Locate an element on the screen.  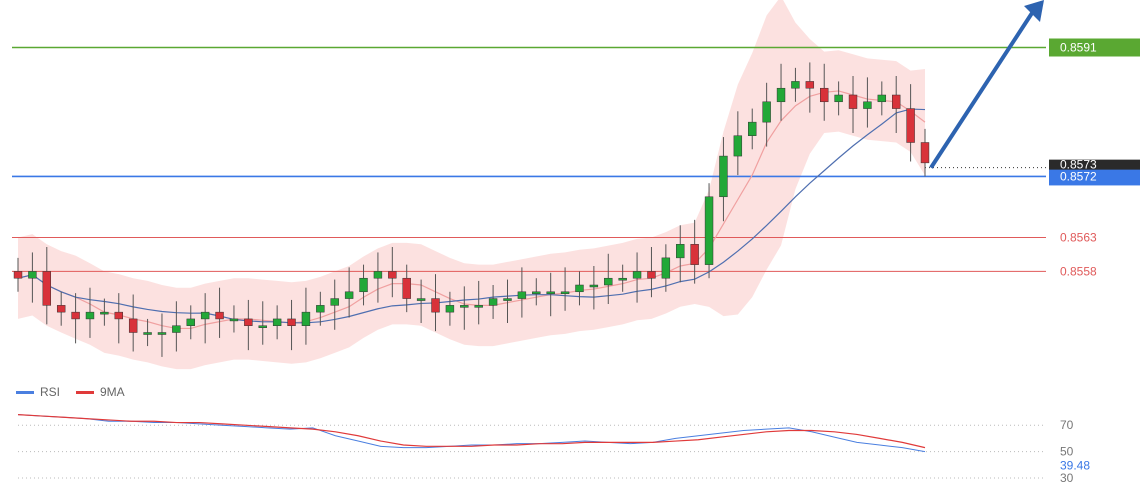
price-labels: 0.85910.85720.85630.85580.8573 is located at coordinates (1094, 158).